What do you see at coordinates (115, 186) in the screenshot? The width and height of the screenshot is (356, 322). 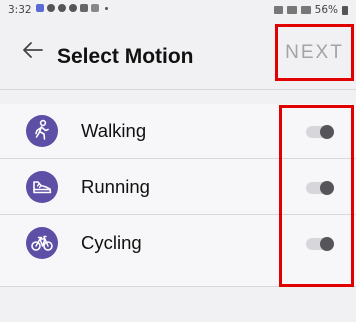 I see `motion-label: Running` at bounding box center [115, 186].